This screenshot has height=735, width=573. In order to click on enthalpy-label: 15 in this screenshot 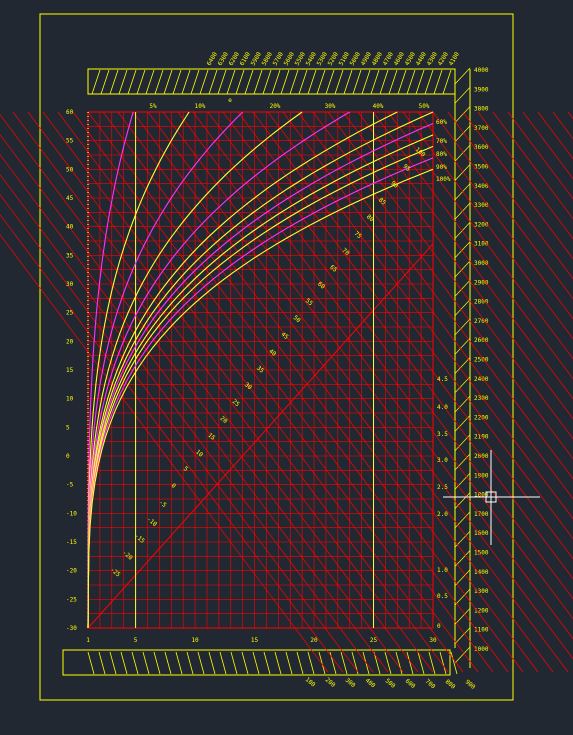, I will do `click(211, 437)`.